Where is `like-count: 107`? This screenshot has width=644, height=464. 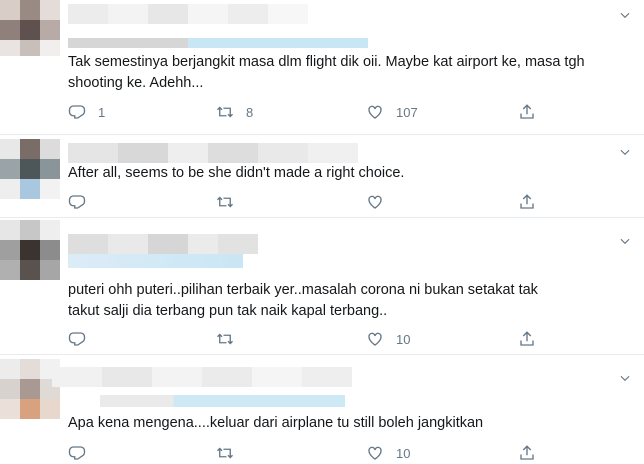
like-count: 107 is located at coordinates (407, 112).